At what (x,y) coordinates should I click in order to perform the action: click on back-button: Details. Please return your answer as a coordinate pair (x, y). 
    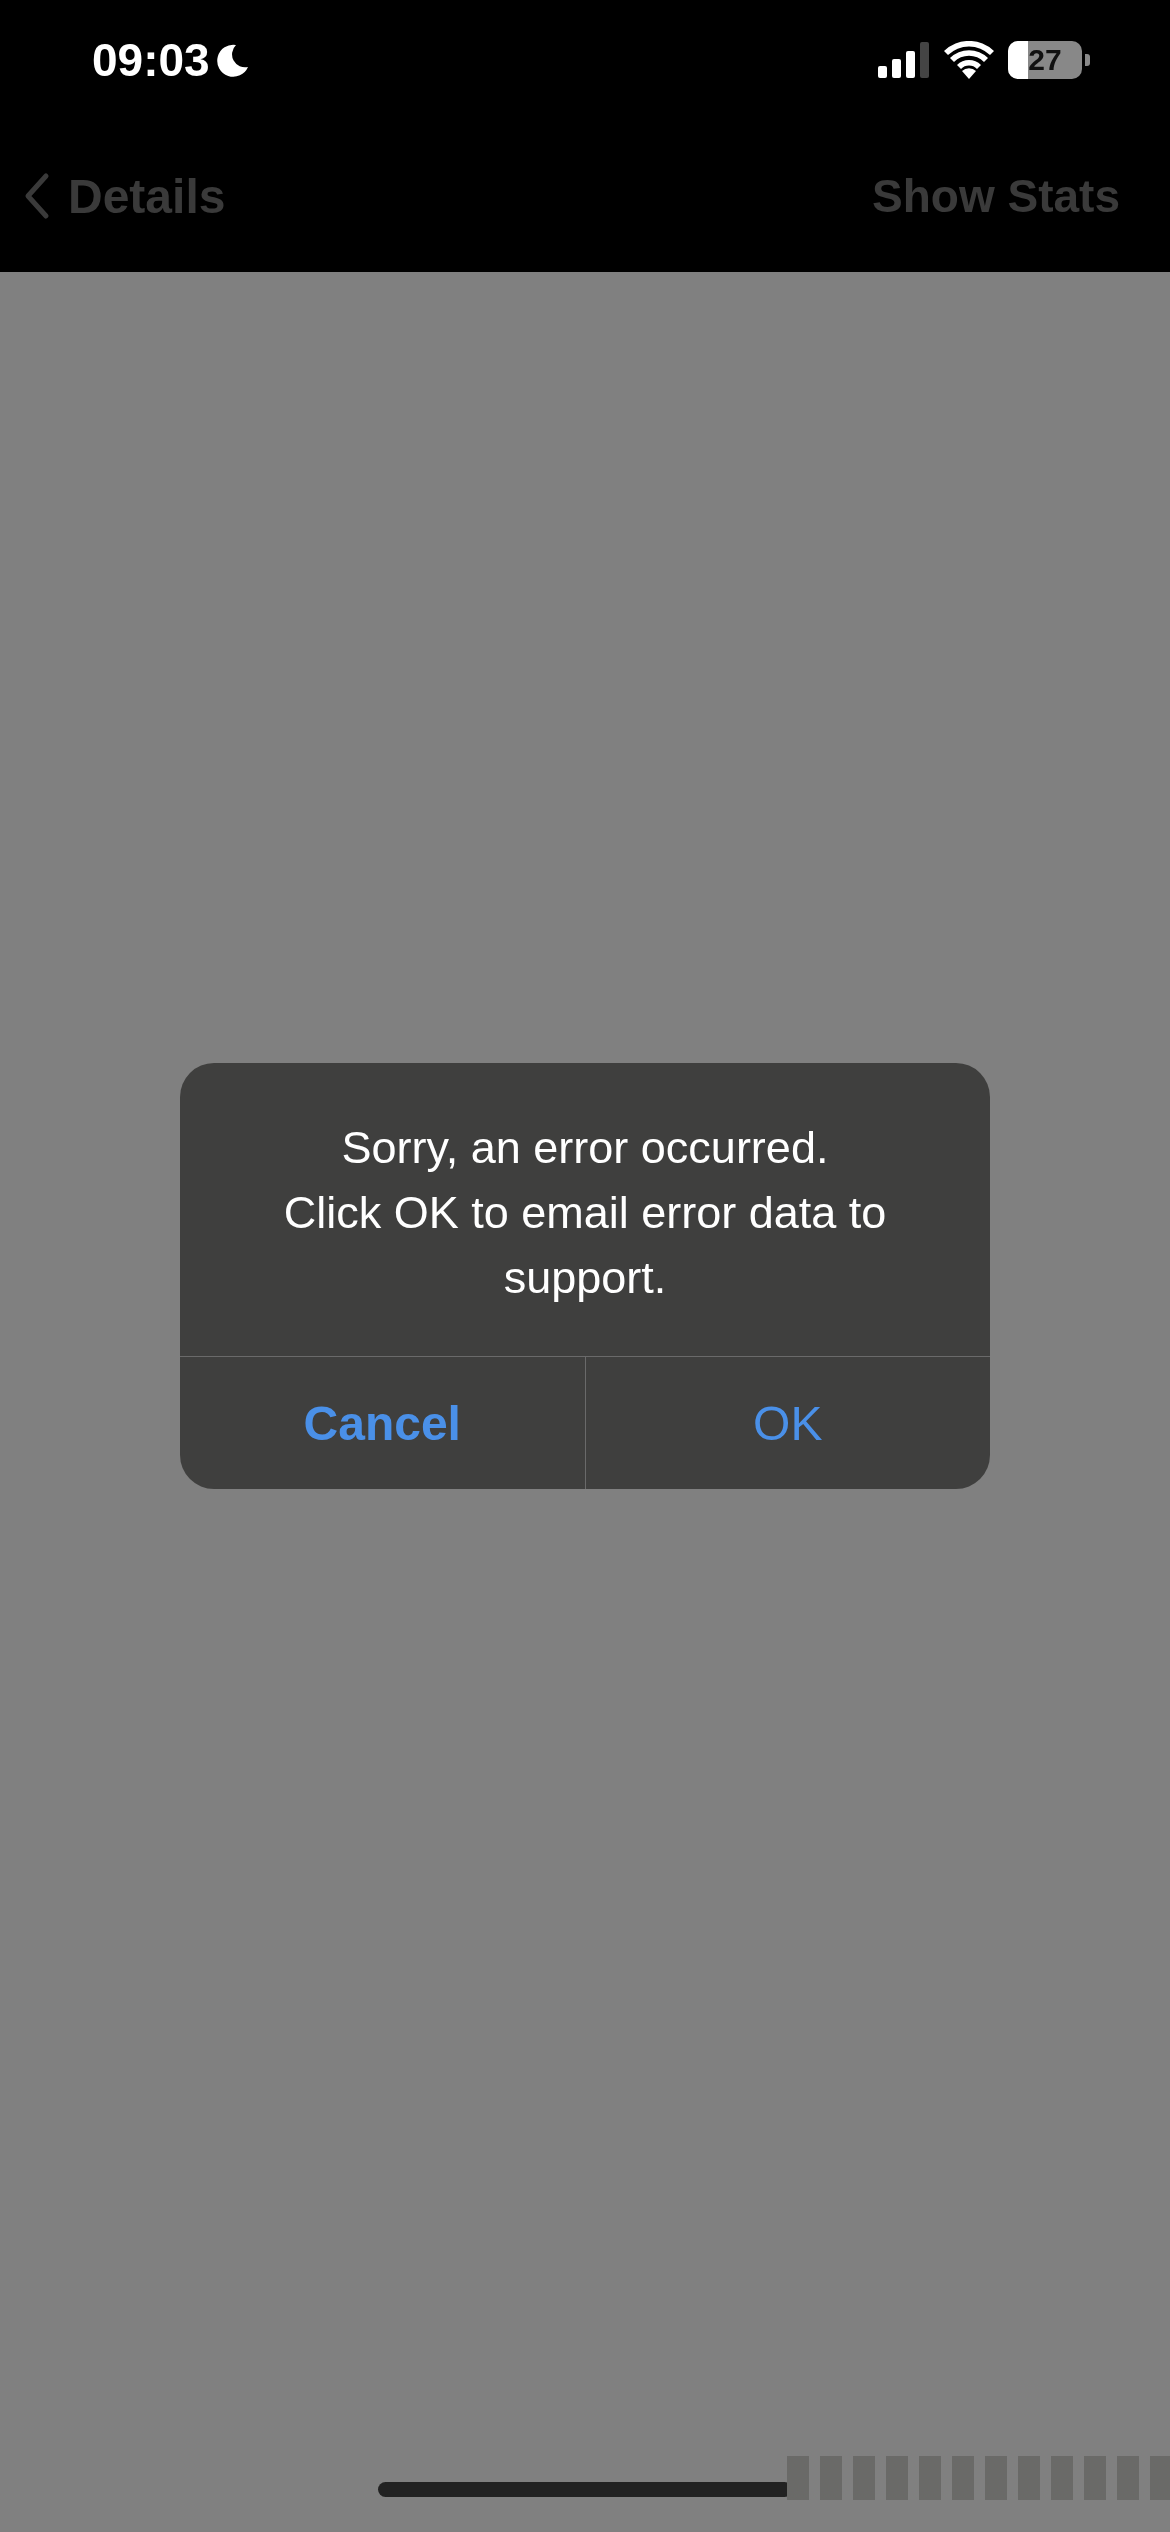
    Looking at the image, I should click on (125, 196).